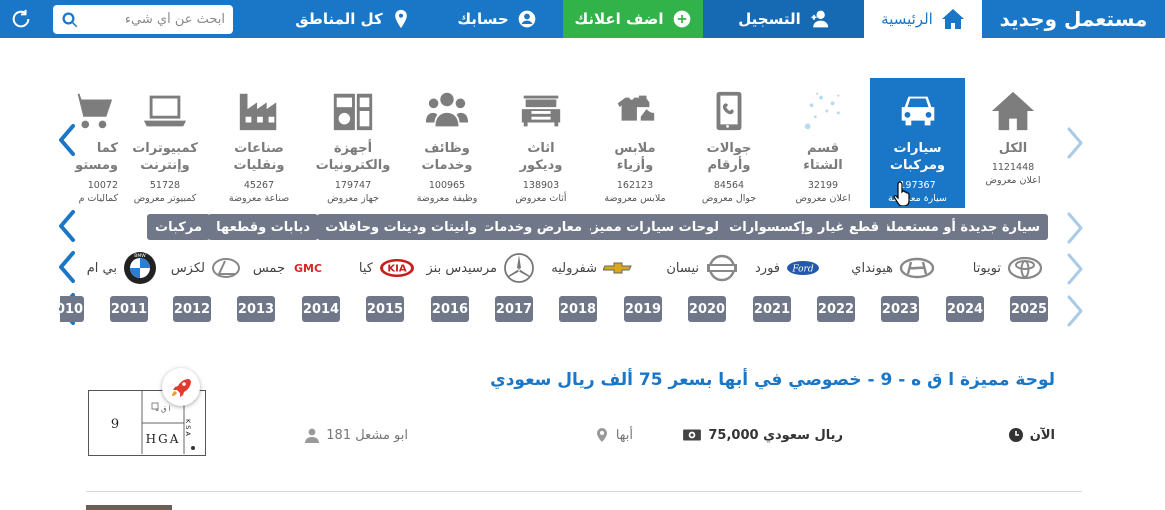 This screenshot has width=1165, height=510. Describe the element at coordinates (584, 491) in the screenshot. I see `listing-divider` at that location.